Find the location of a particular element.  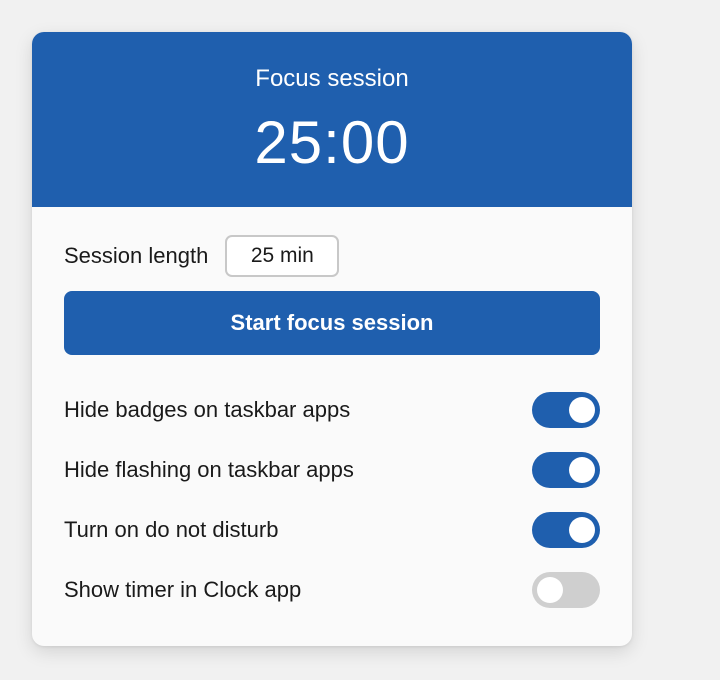

hide-badges-toggle is located at coordinates (566, 410).